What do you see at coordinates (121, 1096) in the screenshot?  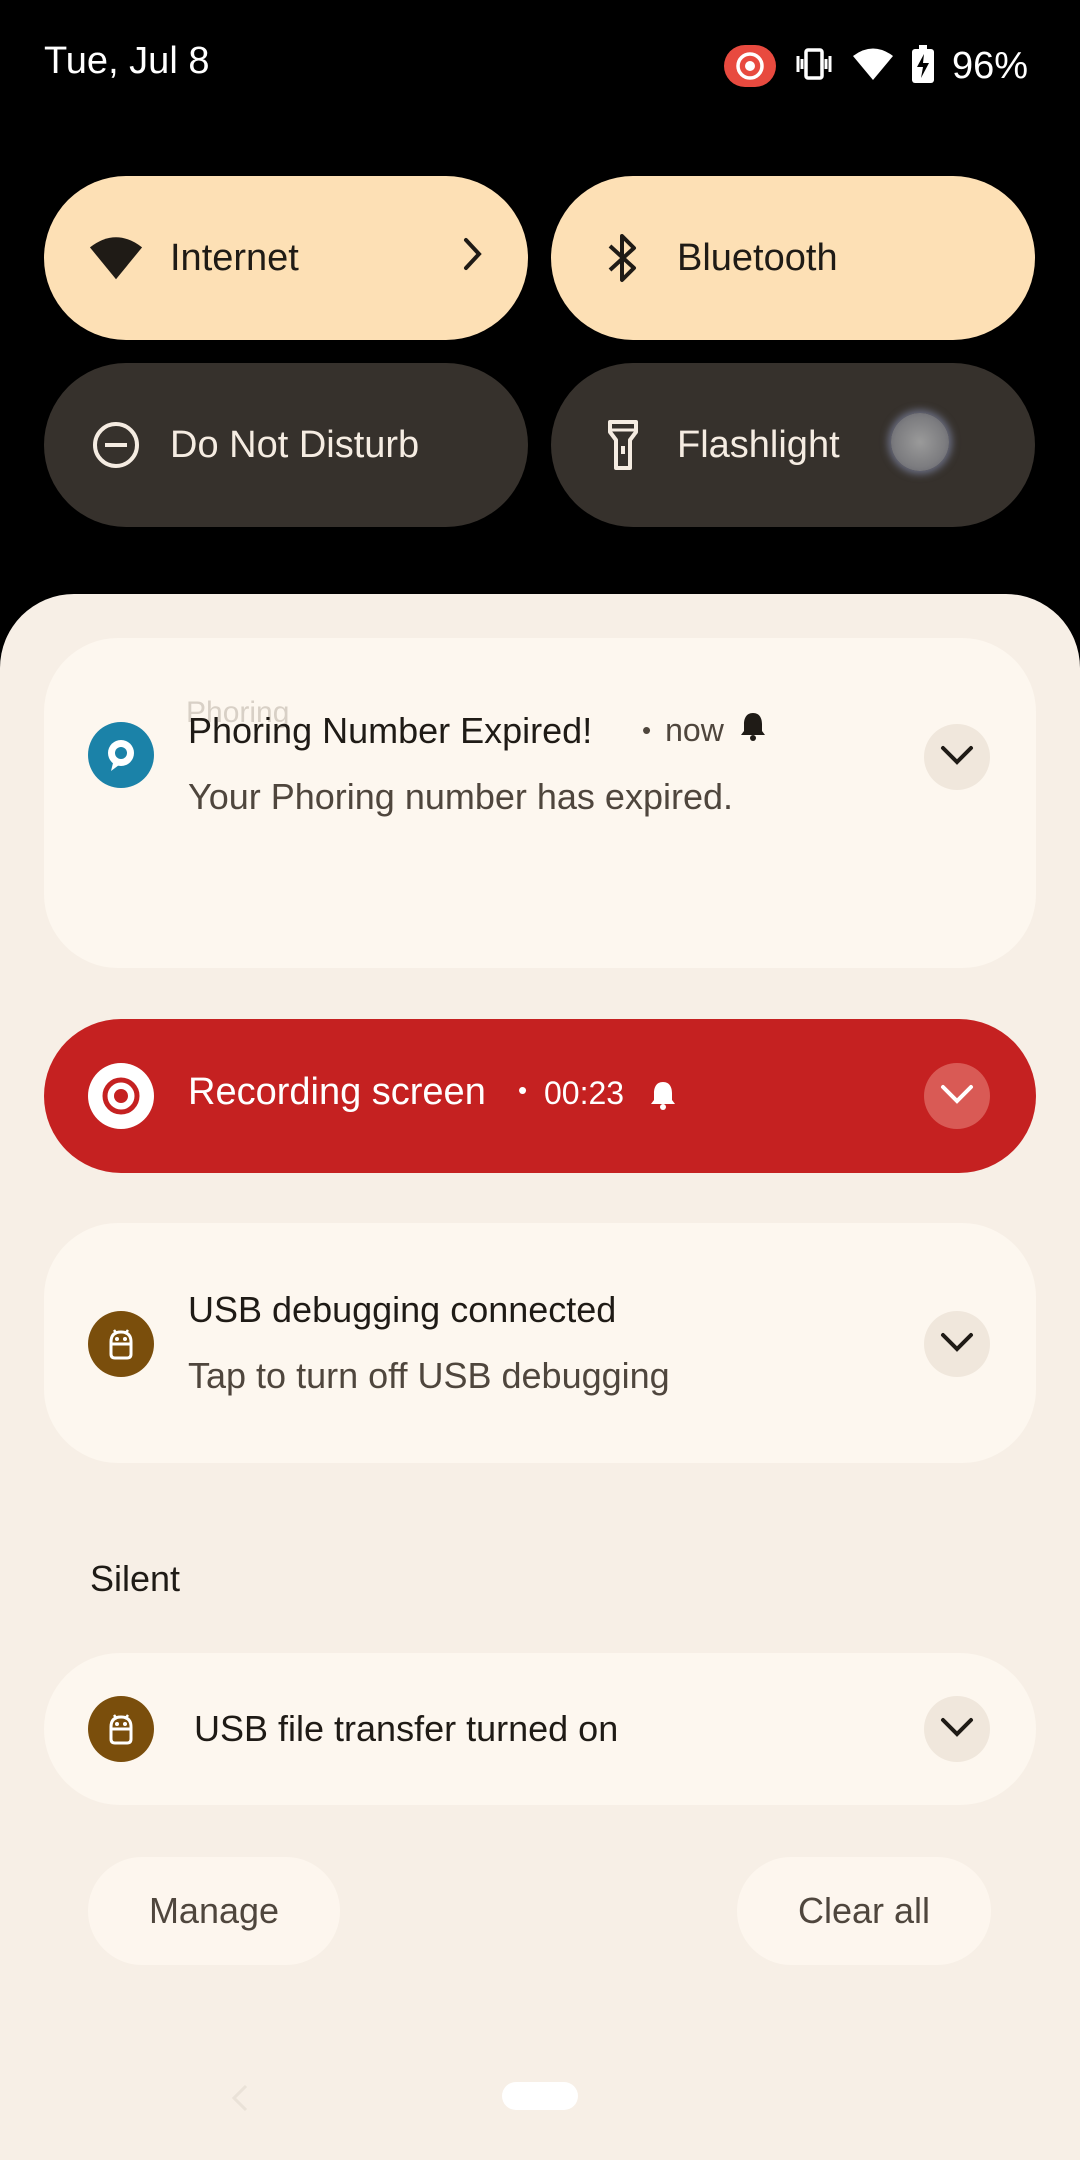 I see `screen-record-app-icon` at bounding box center [121, 1096].